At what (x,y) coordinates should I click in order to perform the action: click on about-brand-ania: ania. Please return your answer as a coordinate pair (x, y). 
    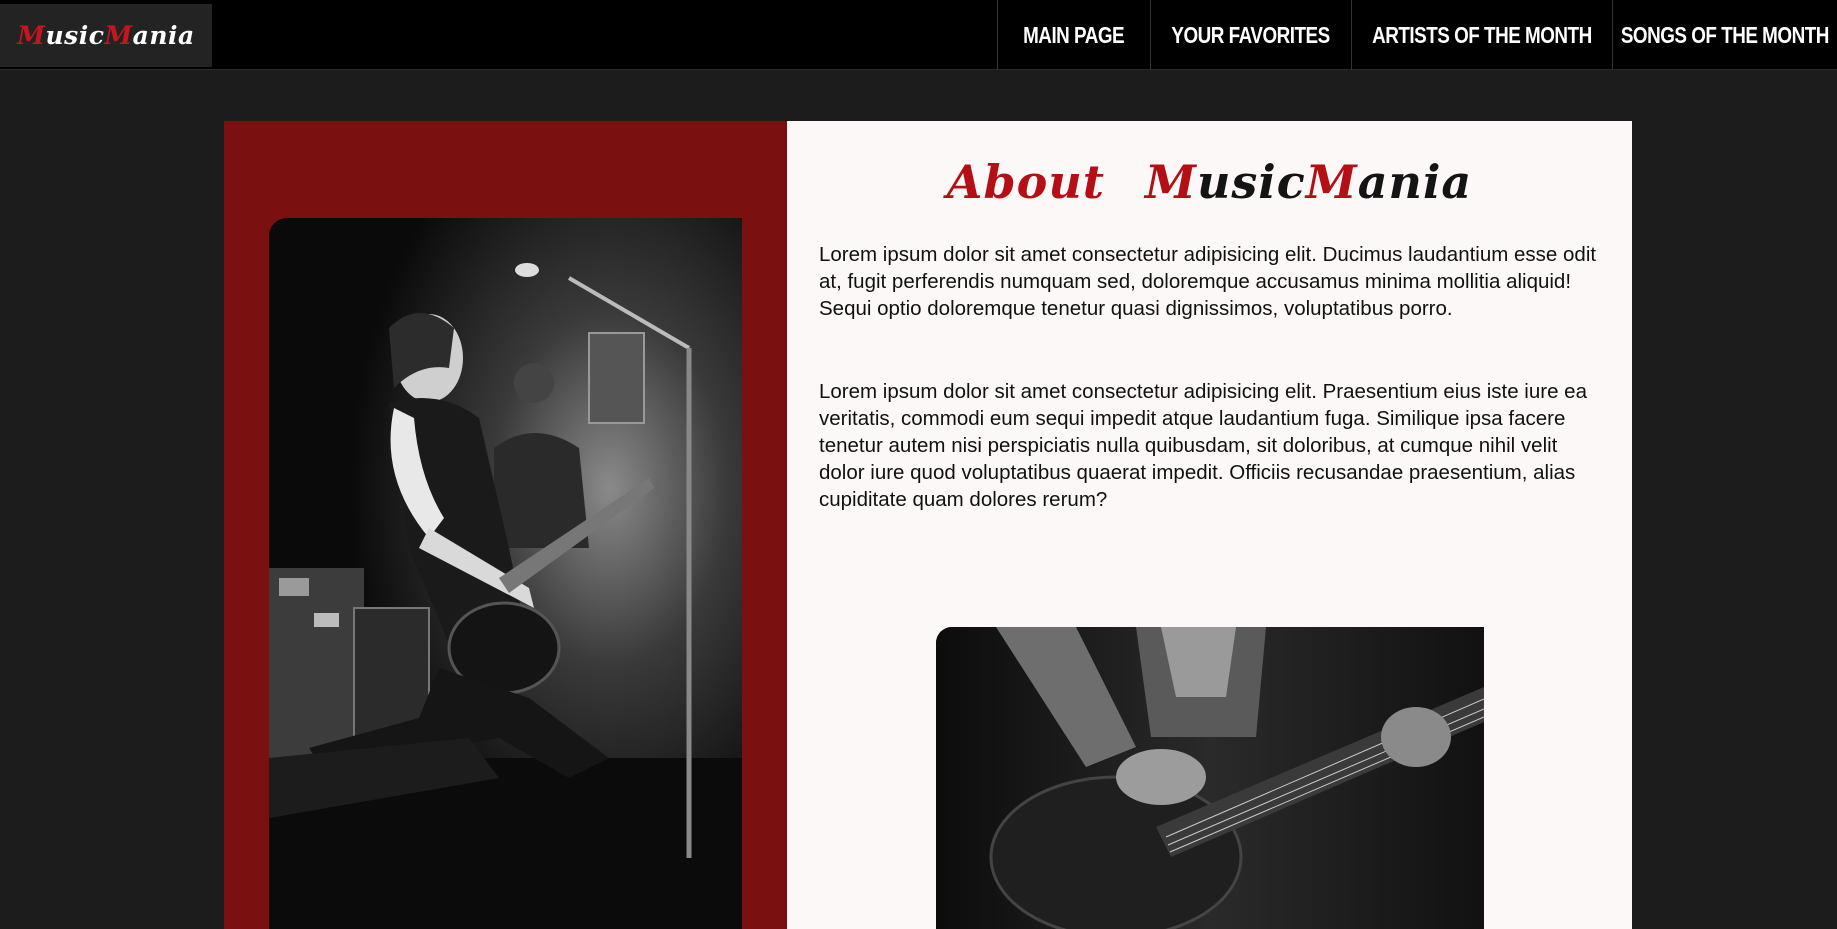
    Looking at the image, I should click on (1415, 182).